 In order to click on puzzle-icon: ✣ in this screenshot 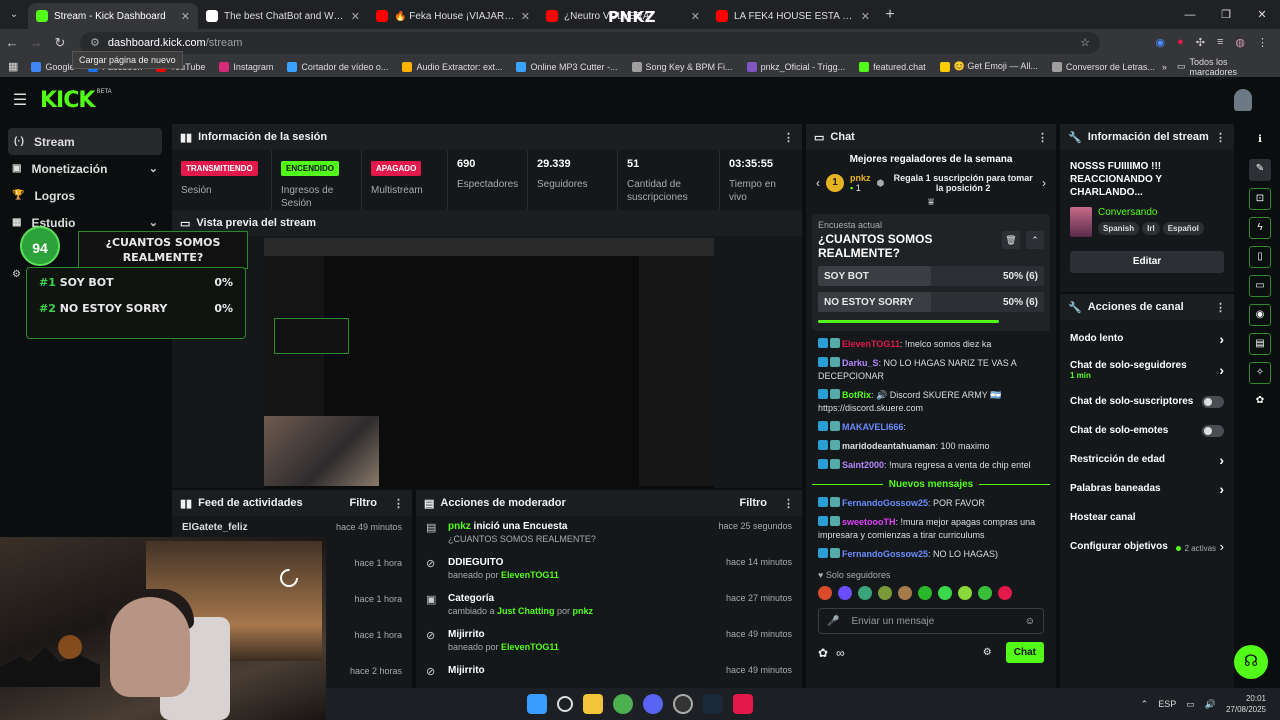, I will do `click(1200, 42)`.